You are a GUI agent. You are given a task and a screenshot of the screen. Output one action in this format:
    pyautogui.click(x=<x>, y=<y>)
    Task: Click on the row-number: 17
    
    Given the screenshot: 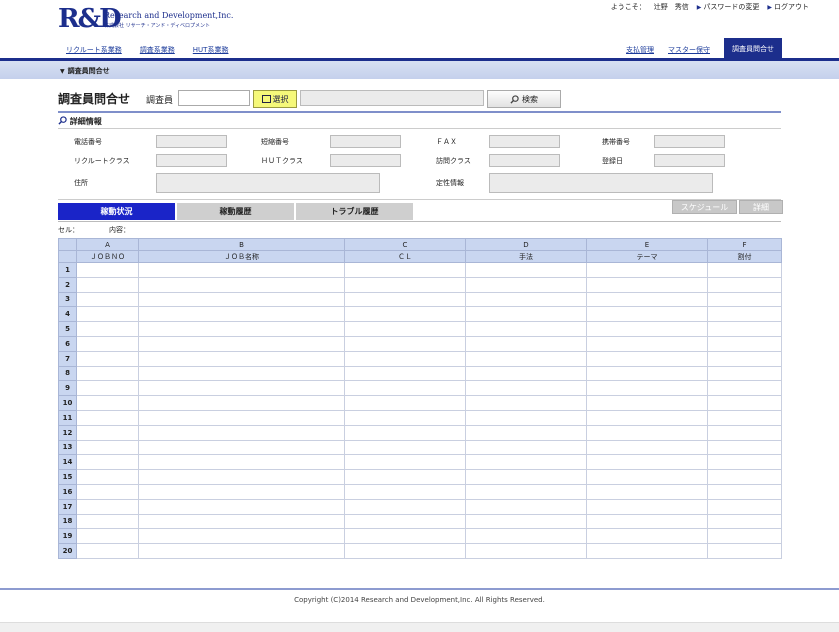 What is the action you would take?
    pyautogui.click(x=67, y=506)
    